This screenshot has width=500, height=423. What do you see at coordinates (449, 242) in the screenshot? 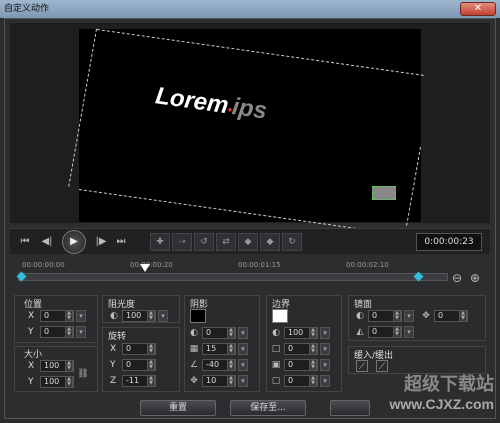
I see `timecode-display: 0:00:00:23` at bounding box center [449, 242].